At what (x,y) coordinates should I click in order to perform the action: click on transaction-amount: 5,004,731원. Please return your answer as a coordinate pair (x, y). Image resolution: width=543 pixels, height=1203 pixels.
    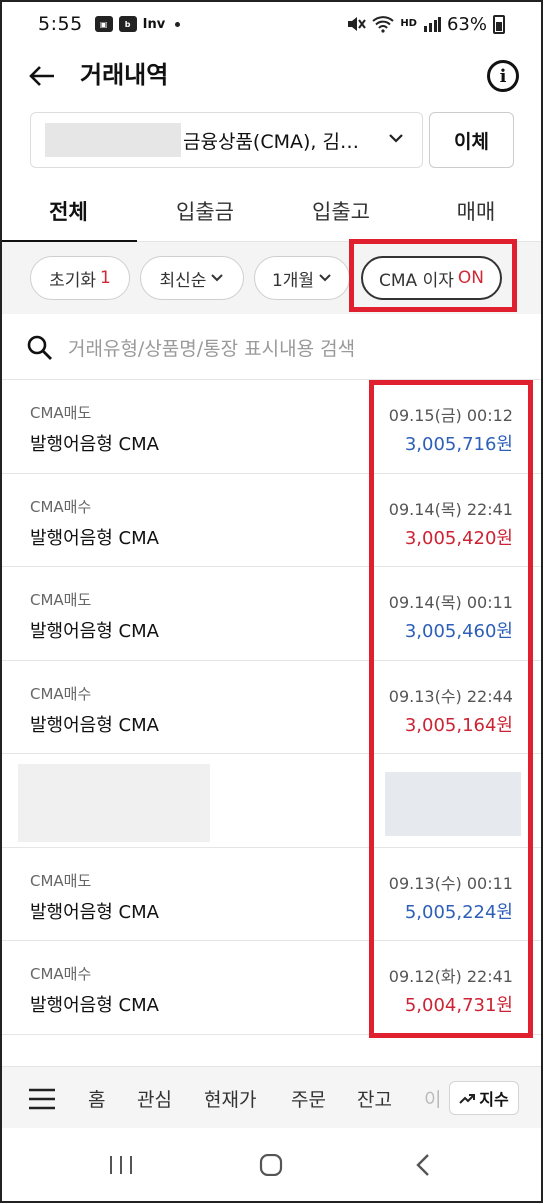
    Looking at the image, I should click on (458, 1005).